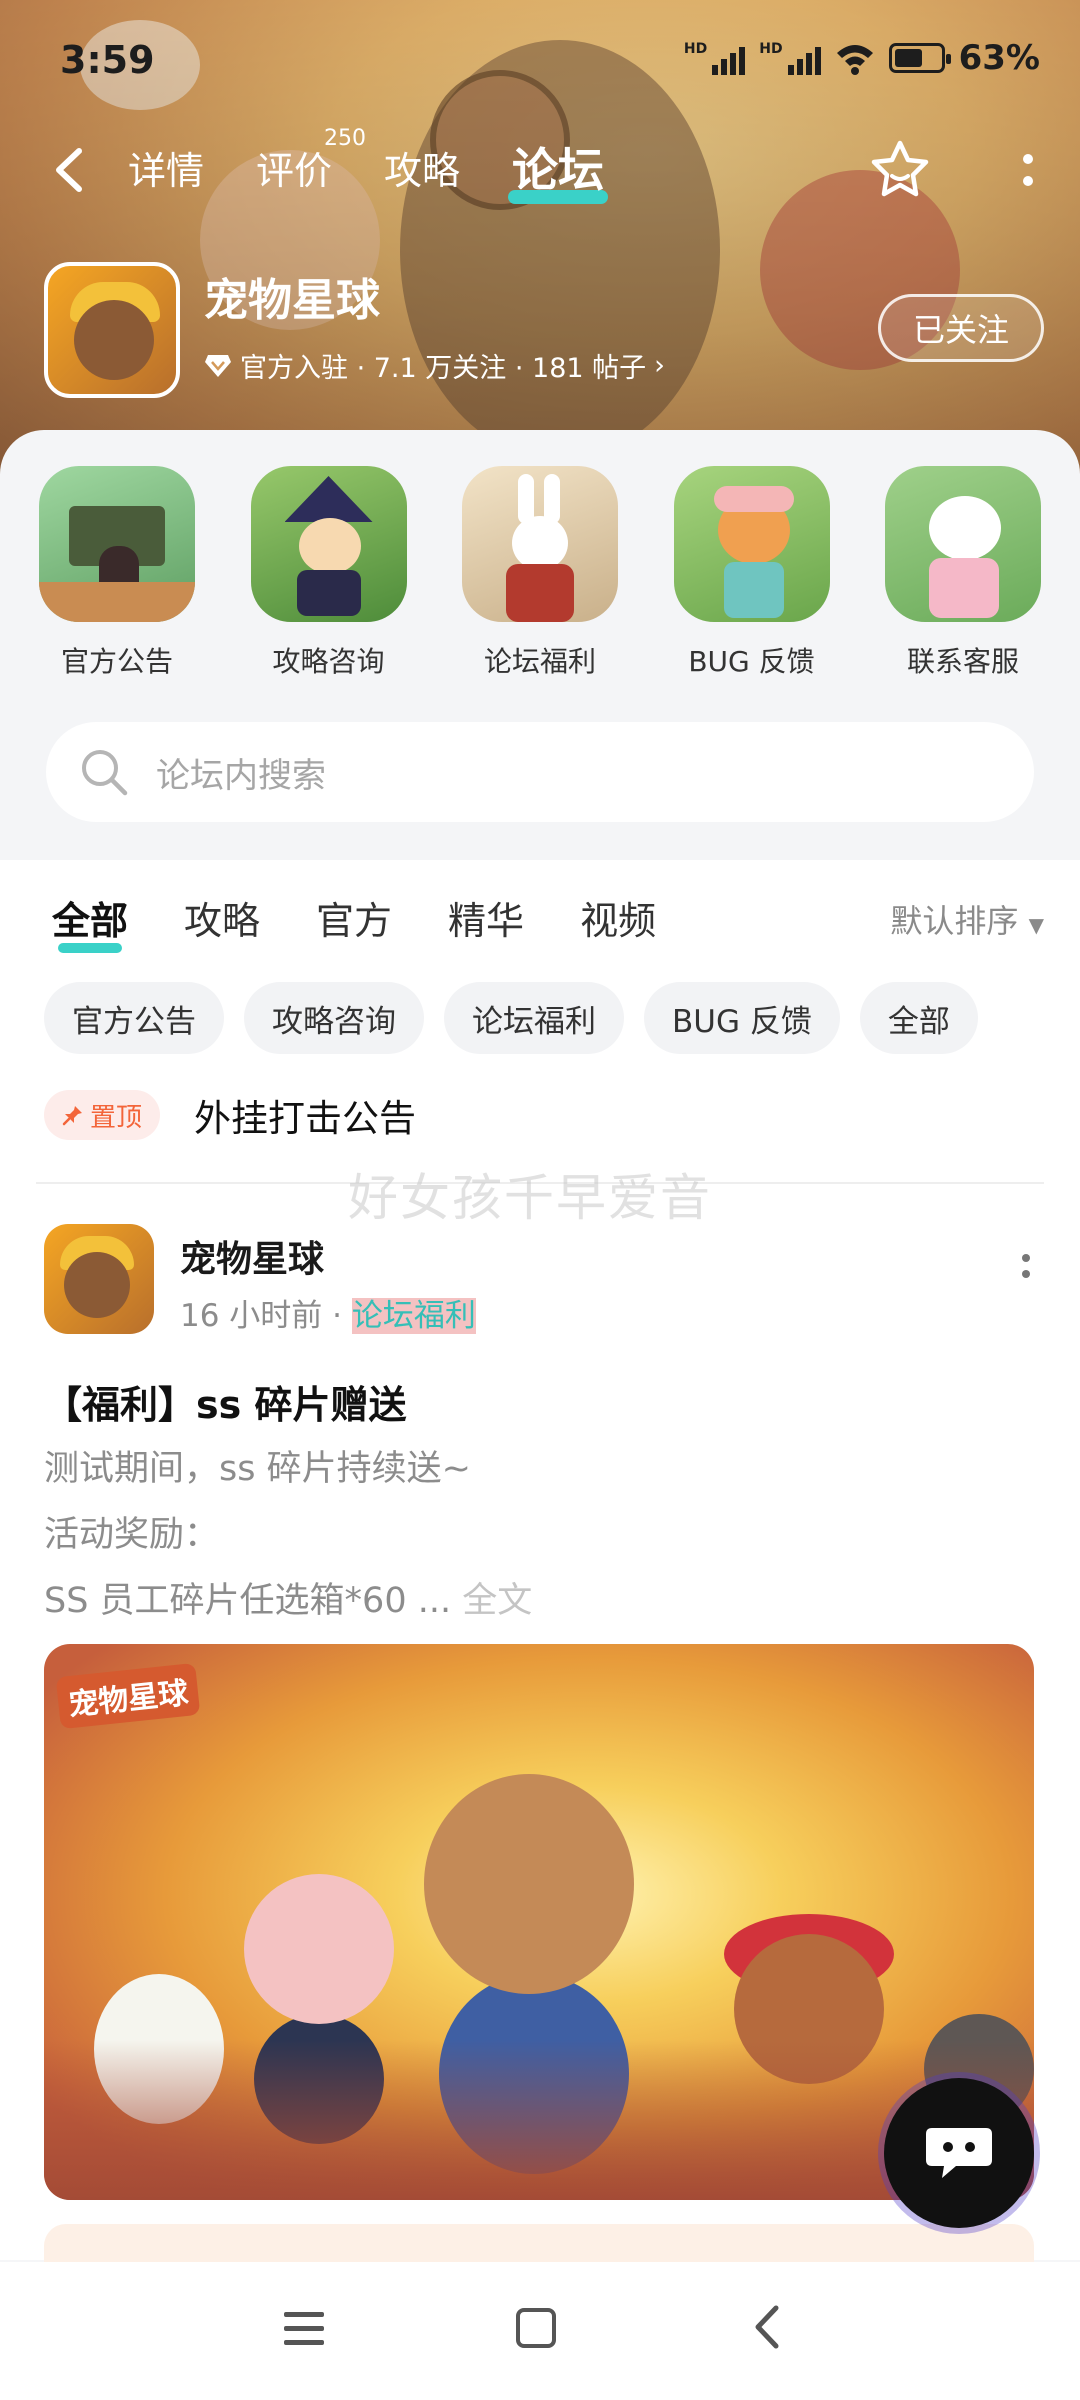 The image size is (1080, 2400). I want to click on home-button, so click(536, 2328).